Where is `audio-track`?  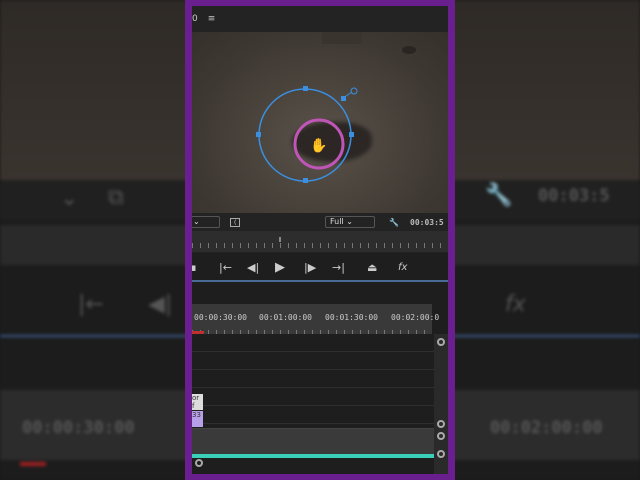 audio-track is located at coordinates (313, 441).